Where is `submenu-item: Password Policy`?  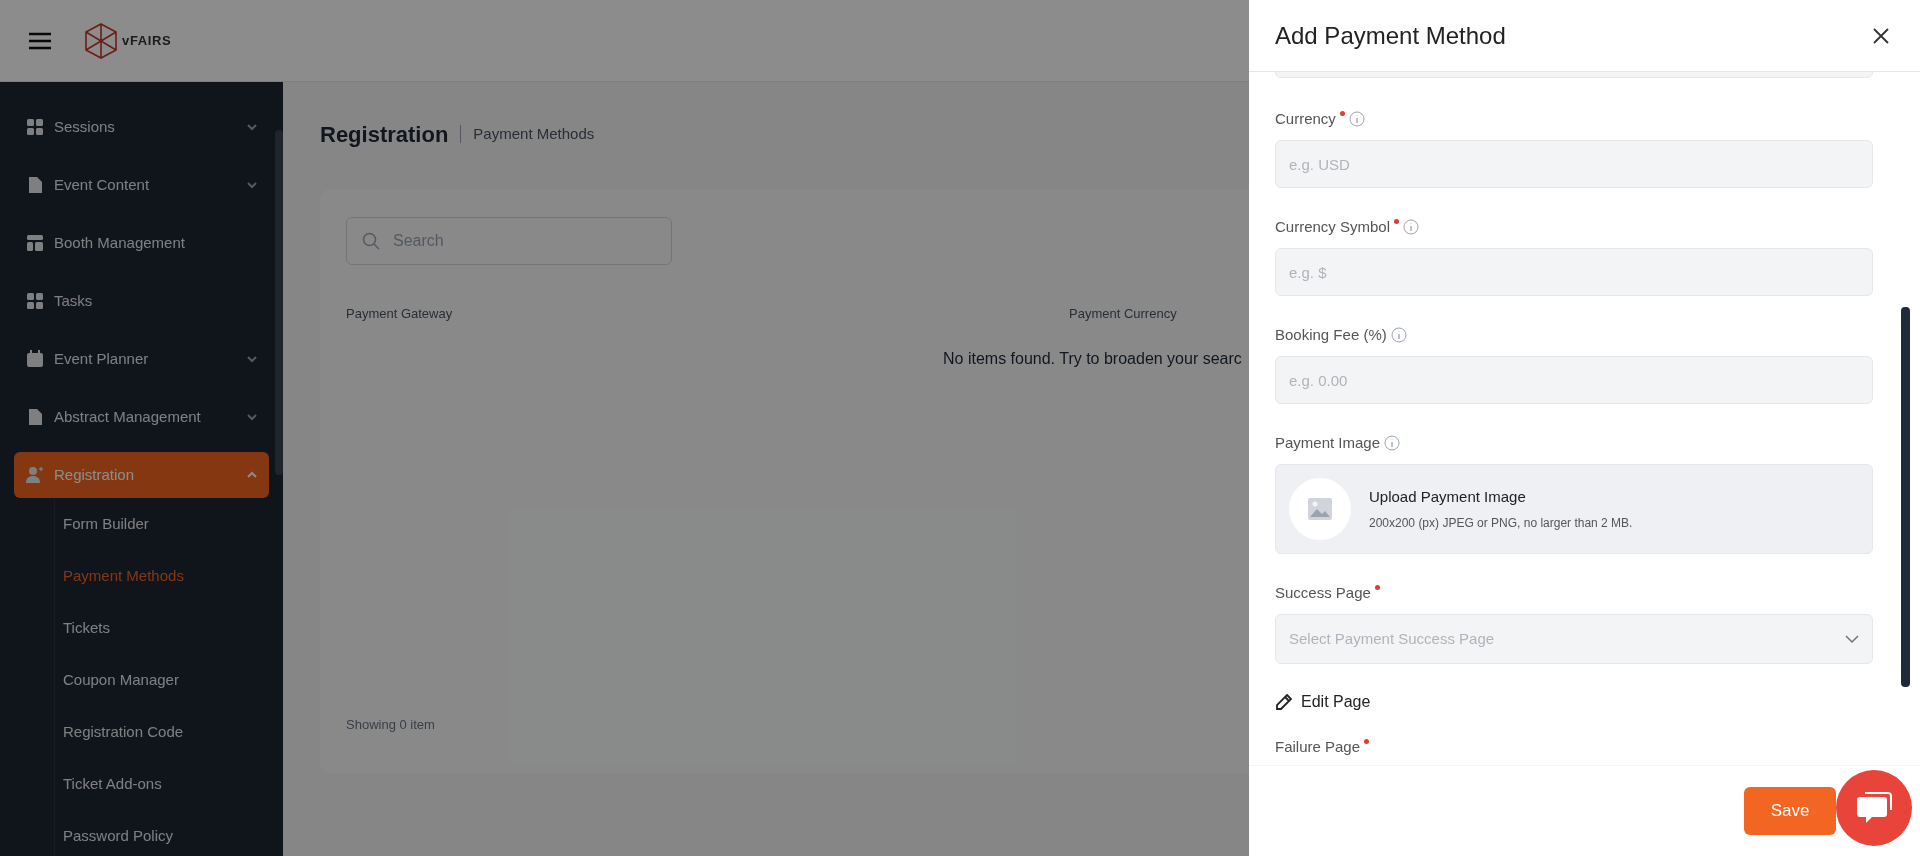 submenu-item: Password Policy is located at coordinates (162, 833).